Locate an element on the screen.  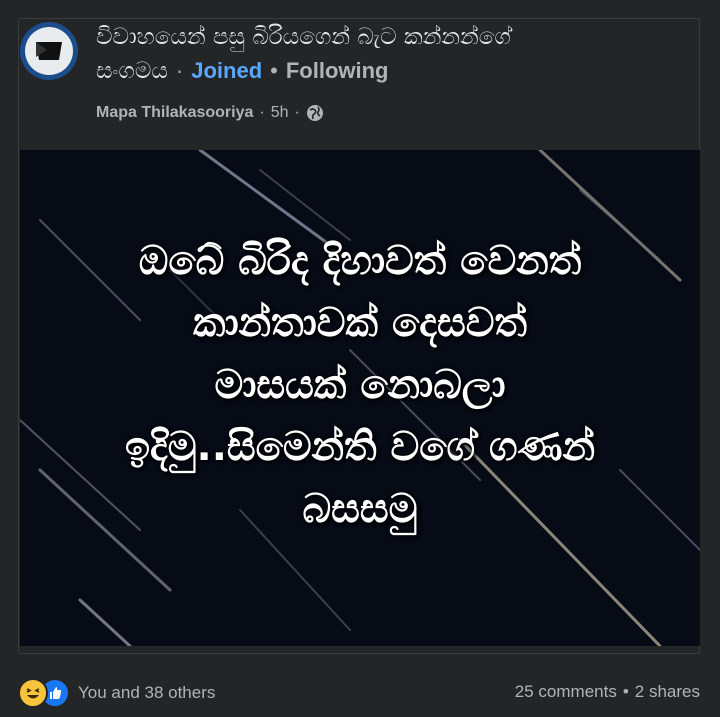
reactions-summary: You and 38 others is located at coordinates (116, 693).